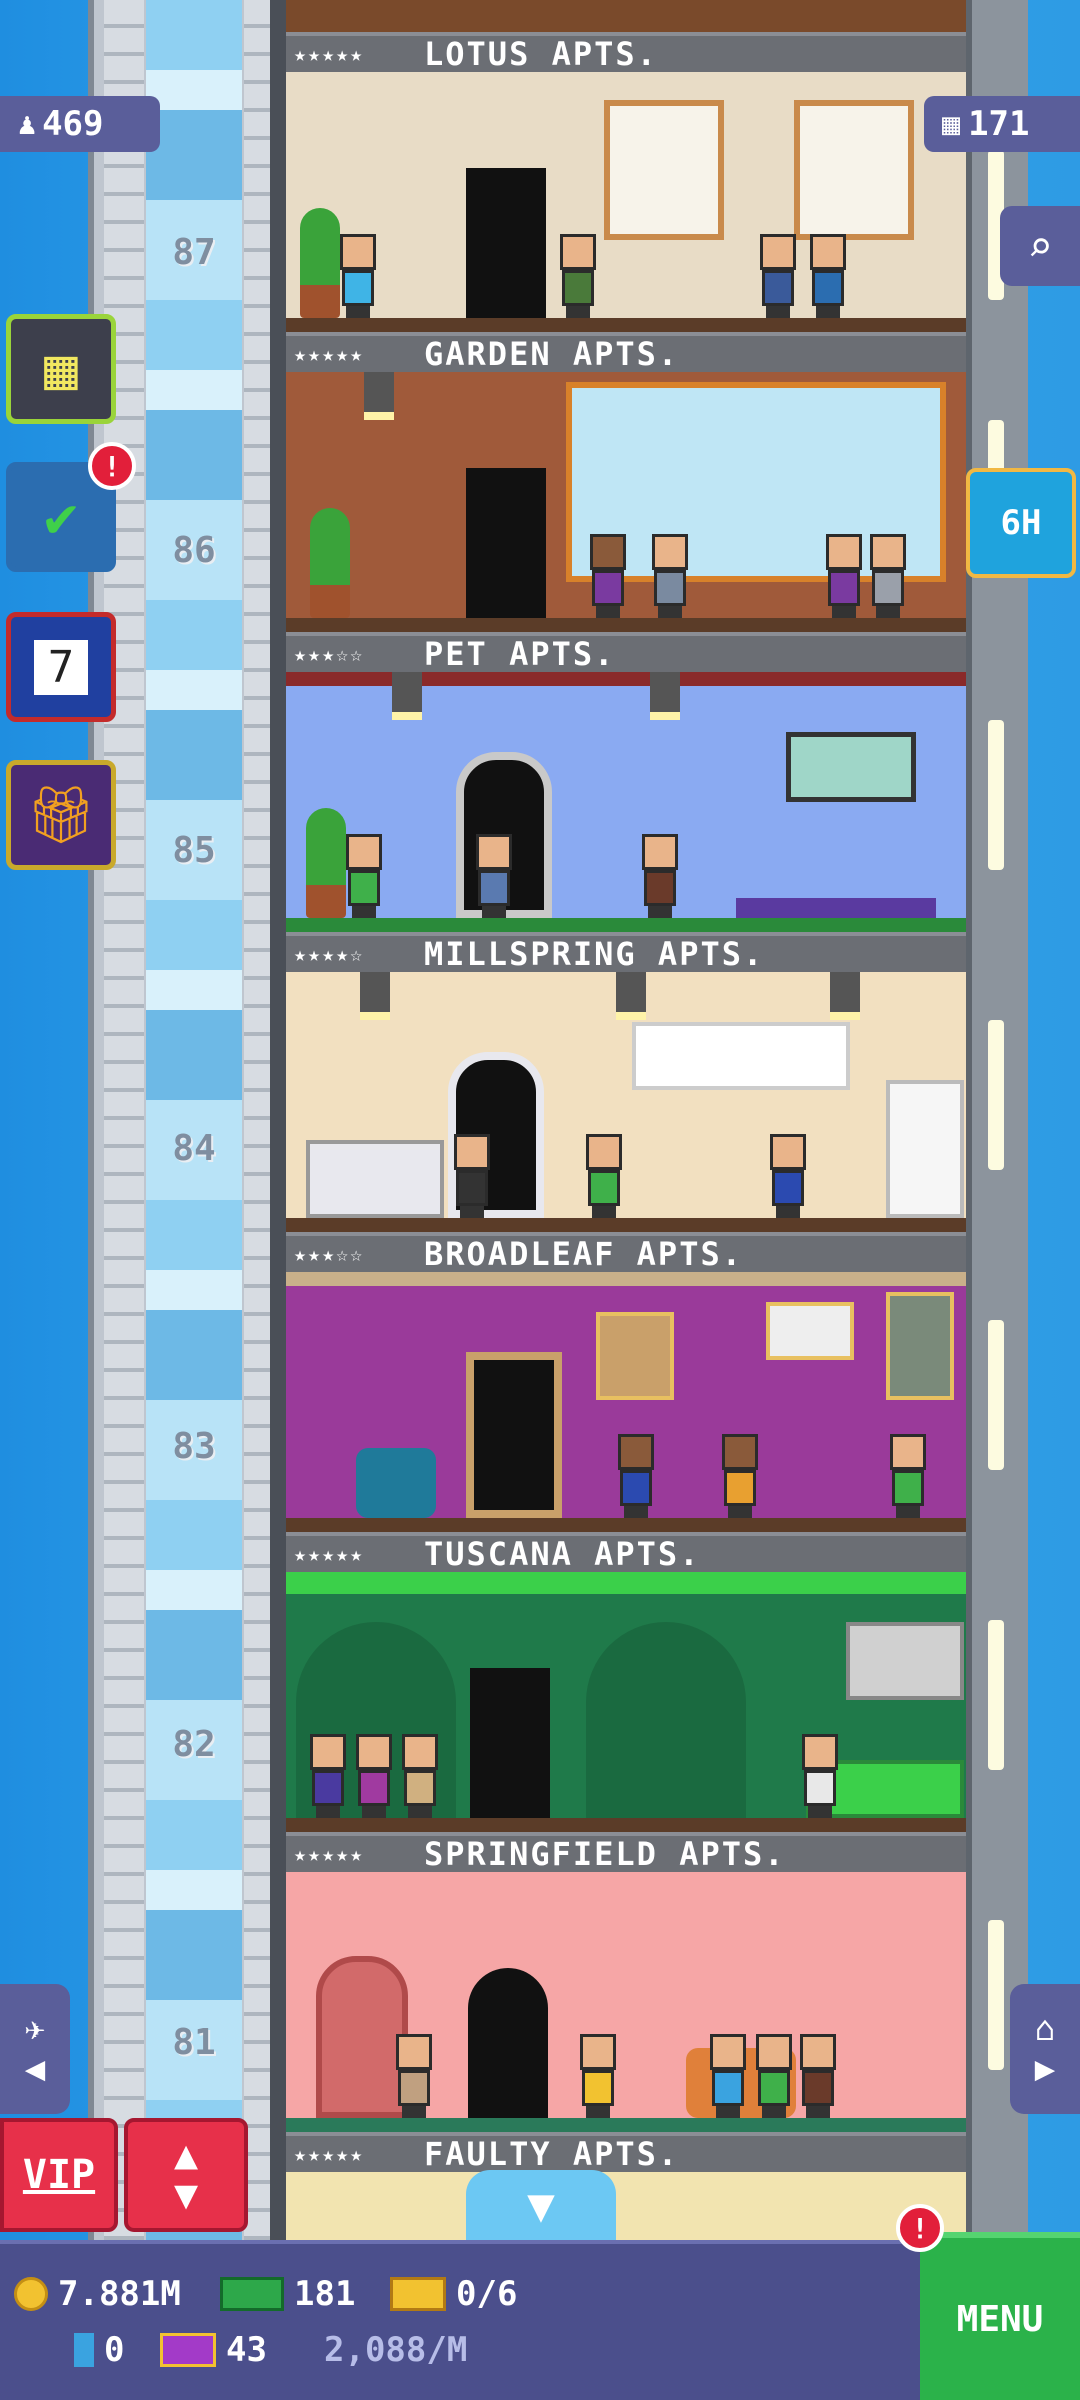 The width and height of the screenshot is (1080, 2400). I want to click on airplane-icon: ✈, so click(35, 2029).